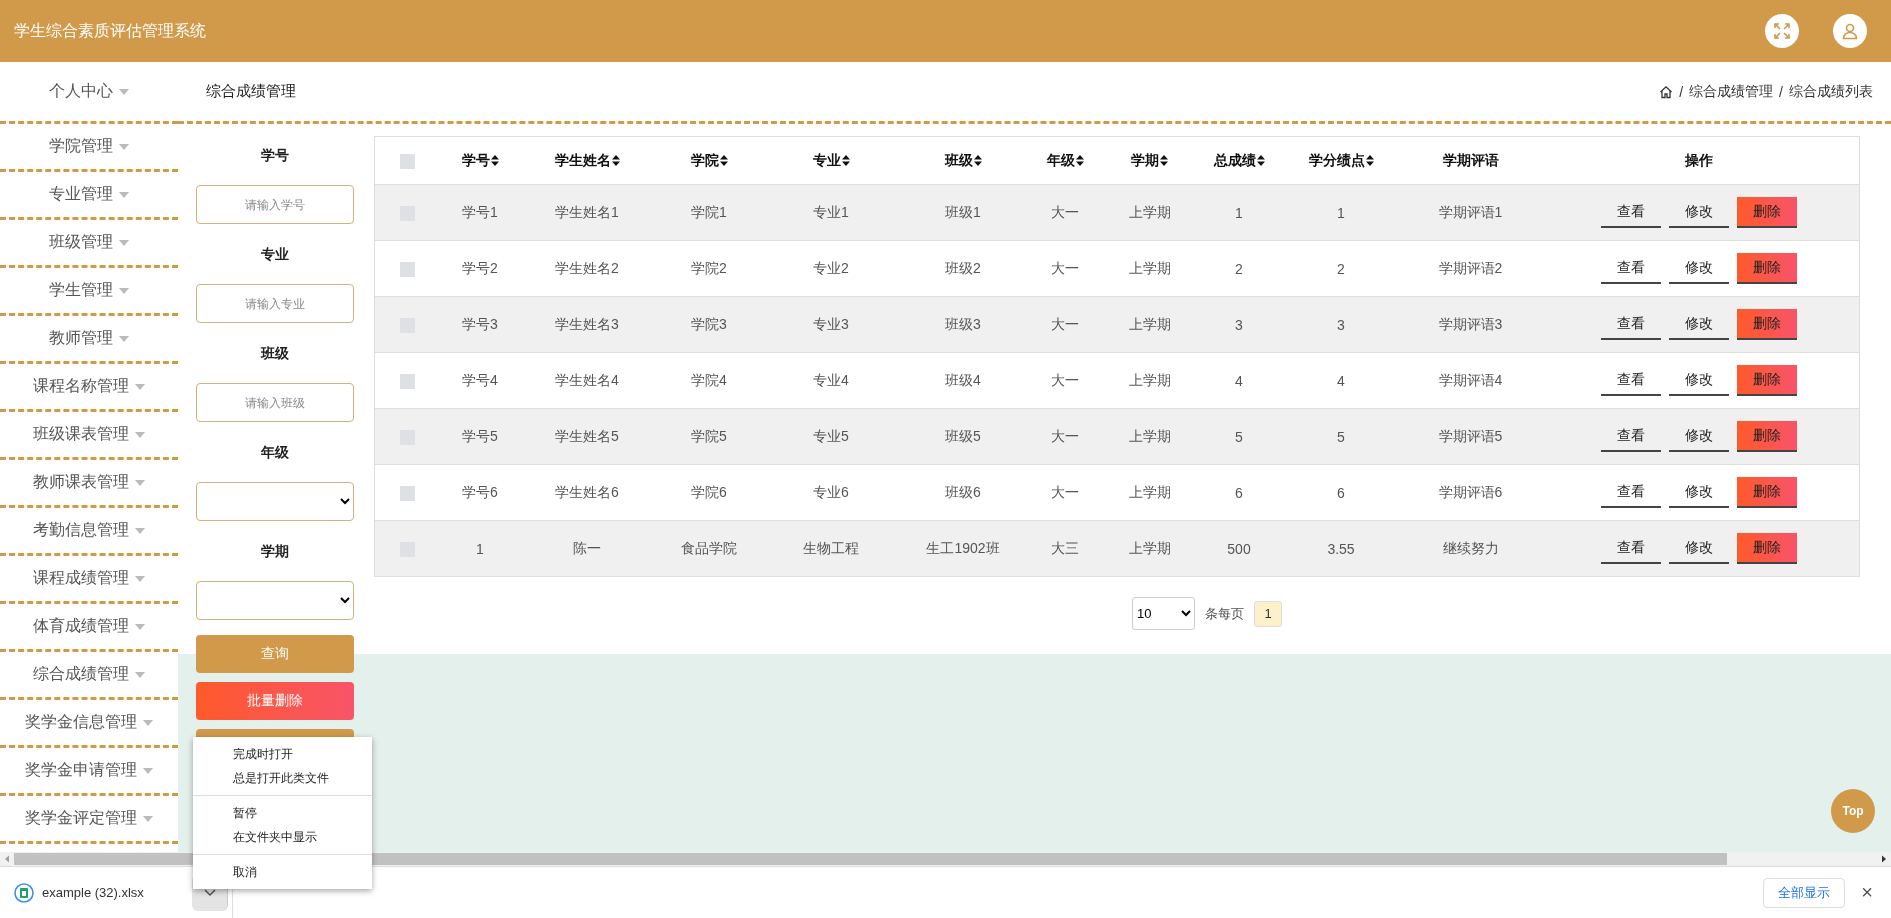  What do you see at coordinates (1831, 91) in the screenshot?
I see `breadcrumb-link: 综合成绩列表` at bounding box center [1831, 91].